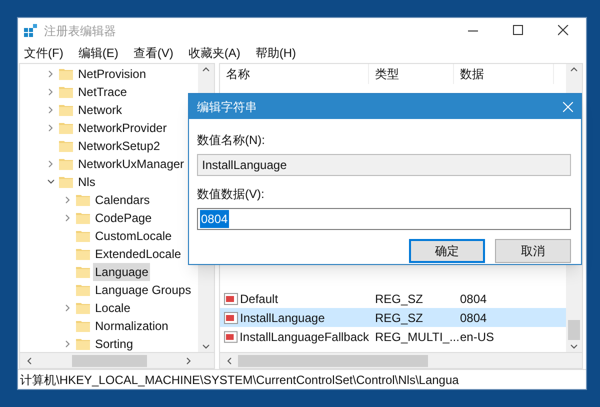 This screenshot has height=407, width=600. I want to click on table-cell: en-US, so click(477, 337).